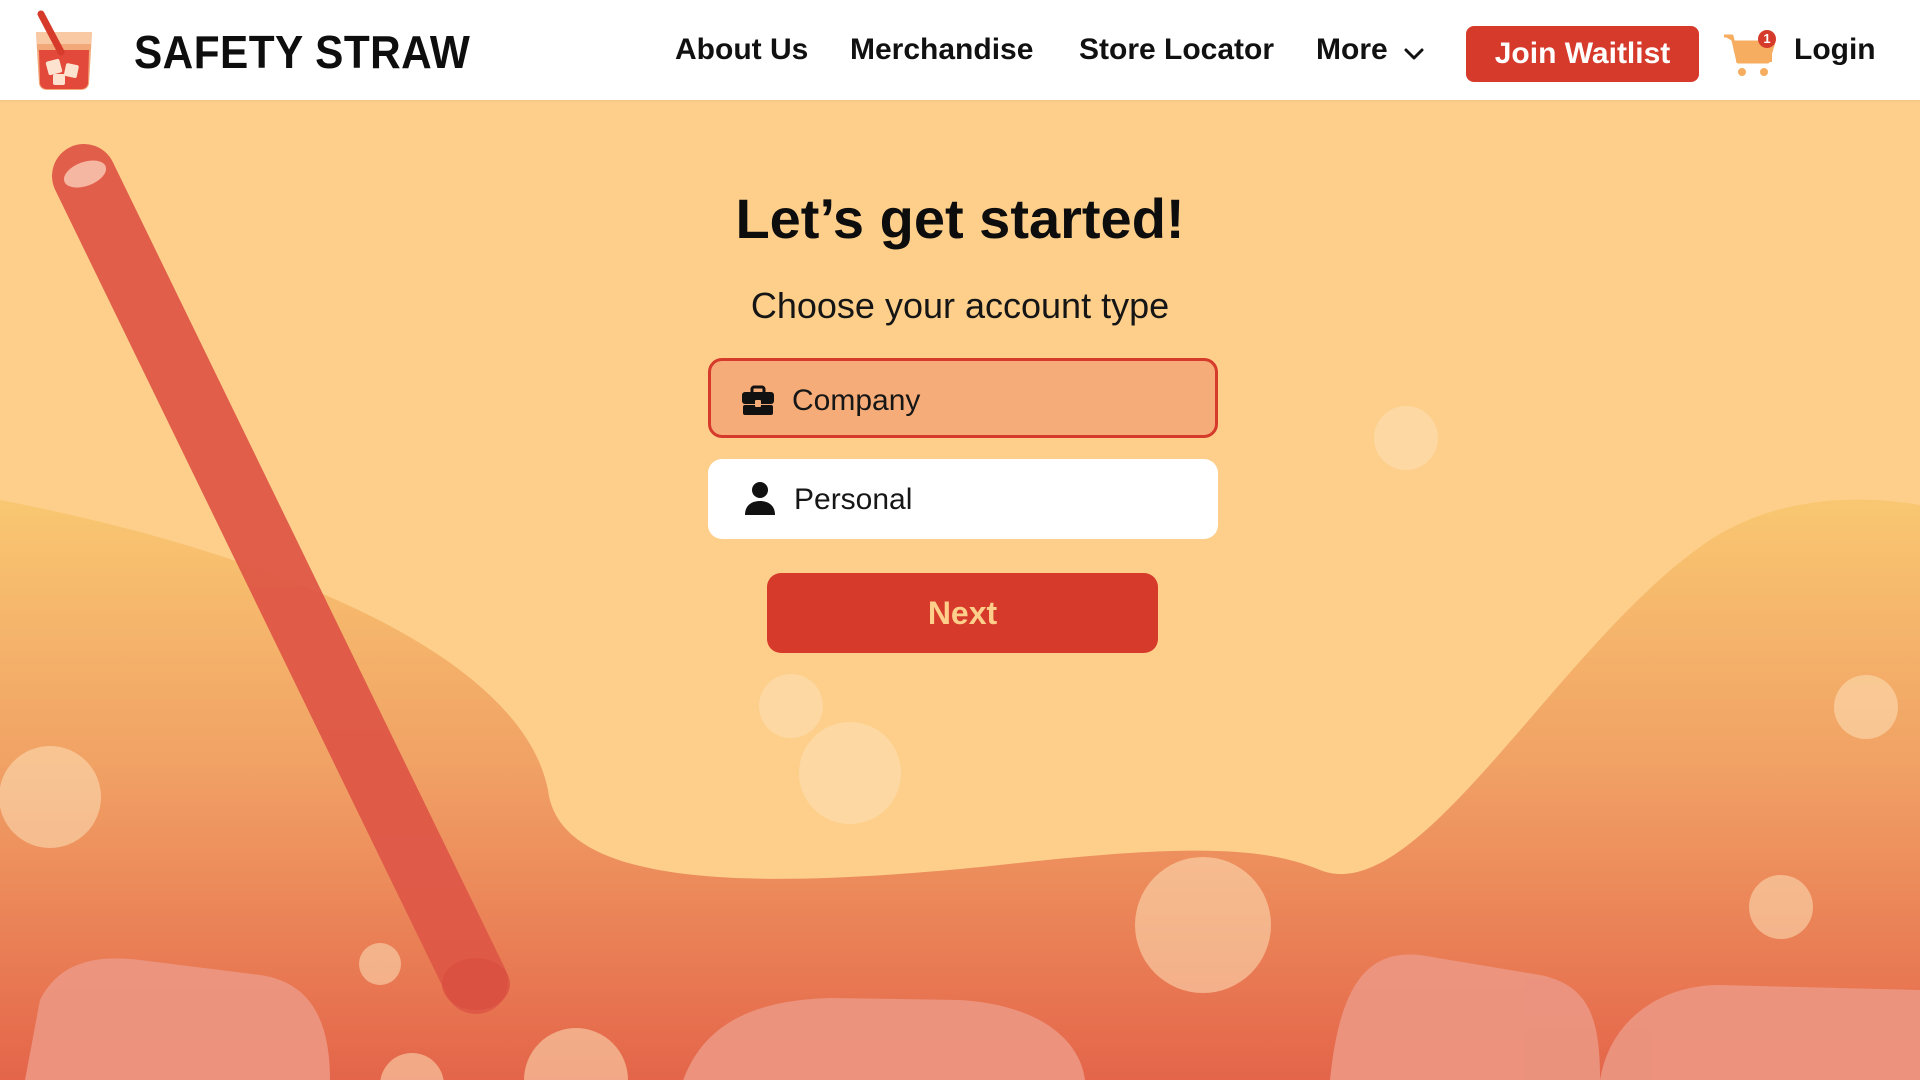 This screenshot has width=1920, height=1080. Describe the element at coordinates (856, 400) in the screenshot. I see `company-label: Company` at that location.